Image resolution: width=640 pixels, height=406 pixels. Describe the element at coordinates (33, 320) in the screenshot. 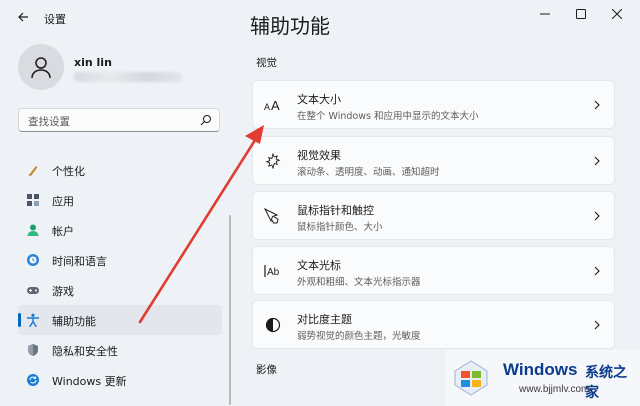

I see `accessibility-icon` at that location.